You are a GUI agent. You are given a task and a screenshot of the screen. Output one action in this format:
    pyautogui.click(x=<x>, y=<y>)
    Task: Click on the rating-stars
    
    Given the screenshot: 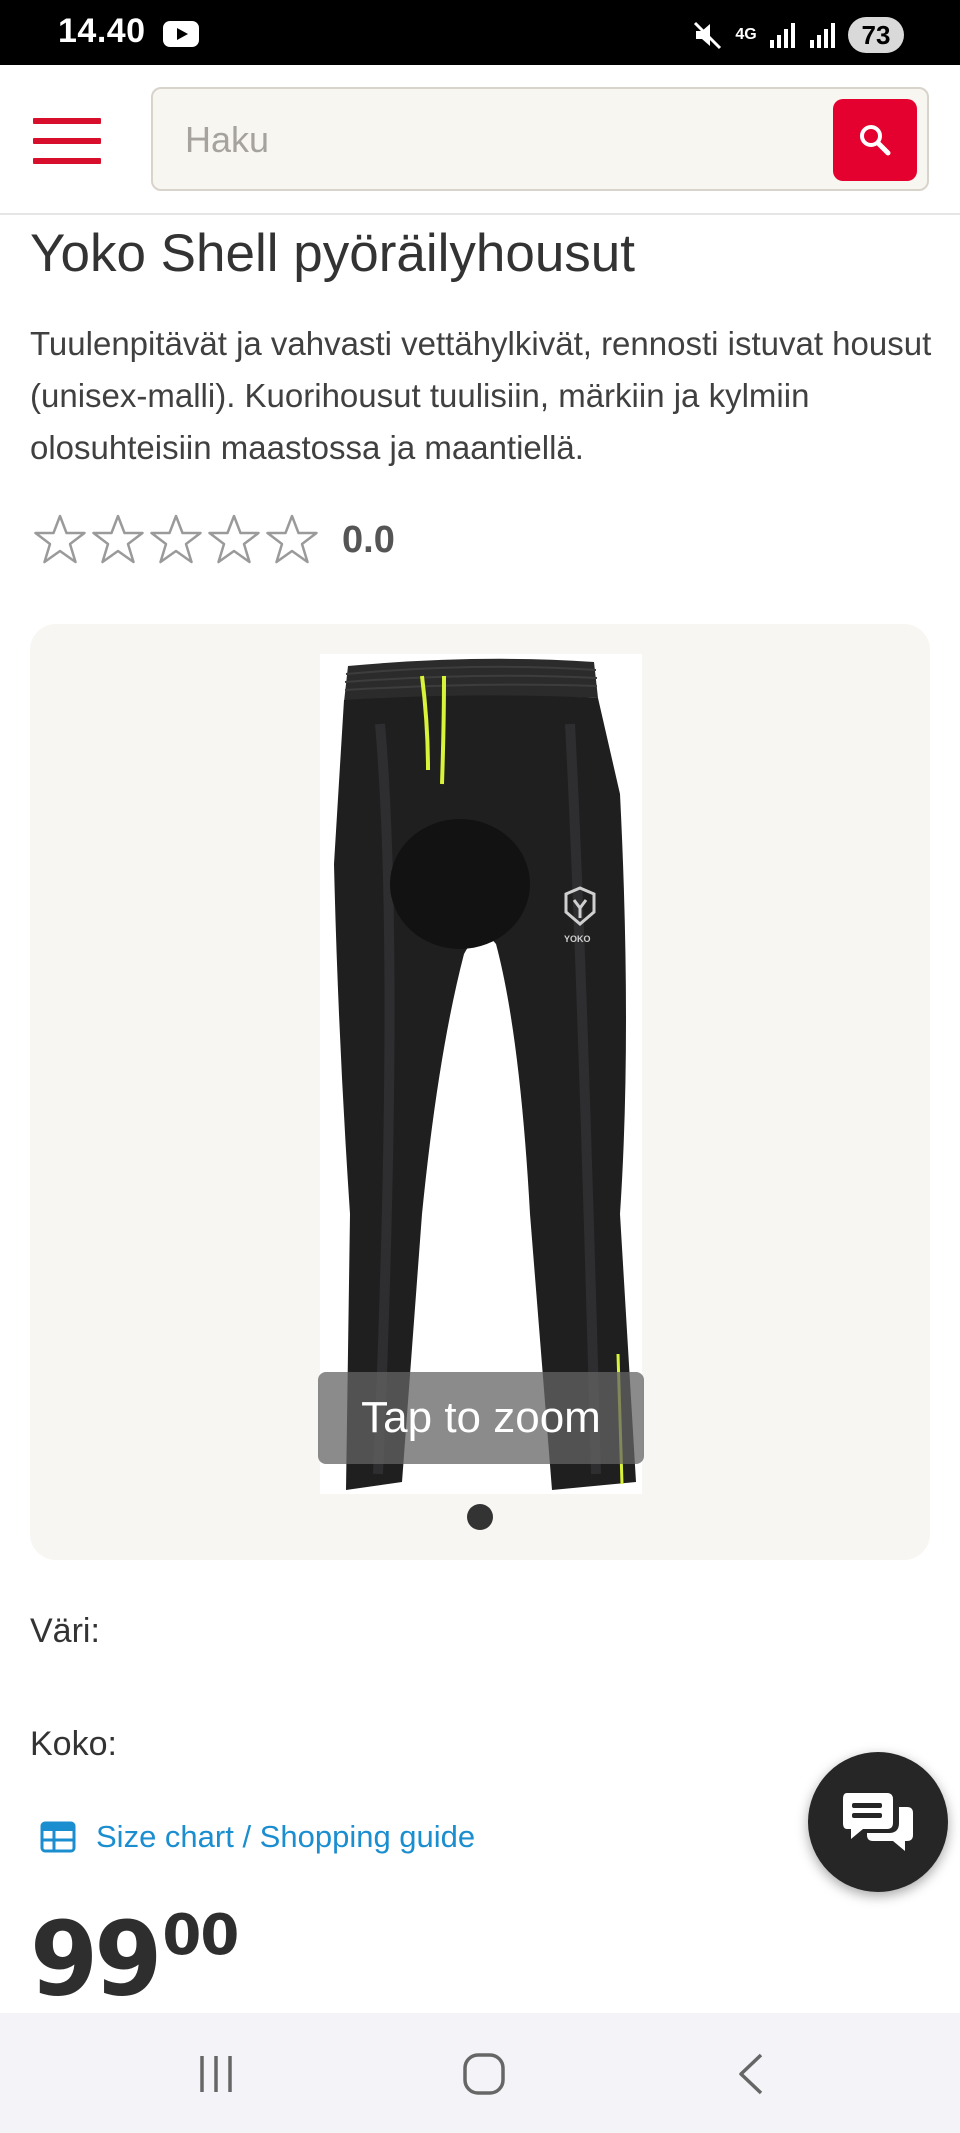 What is the action you would take?
    pyautogui.click(x=176, y=540)
    